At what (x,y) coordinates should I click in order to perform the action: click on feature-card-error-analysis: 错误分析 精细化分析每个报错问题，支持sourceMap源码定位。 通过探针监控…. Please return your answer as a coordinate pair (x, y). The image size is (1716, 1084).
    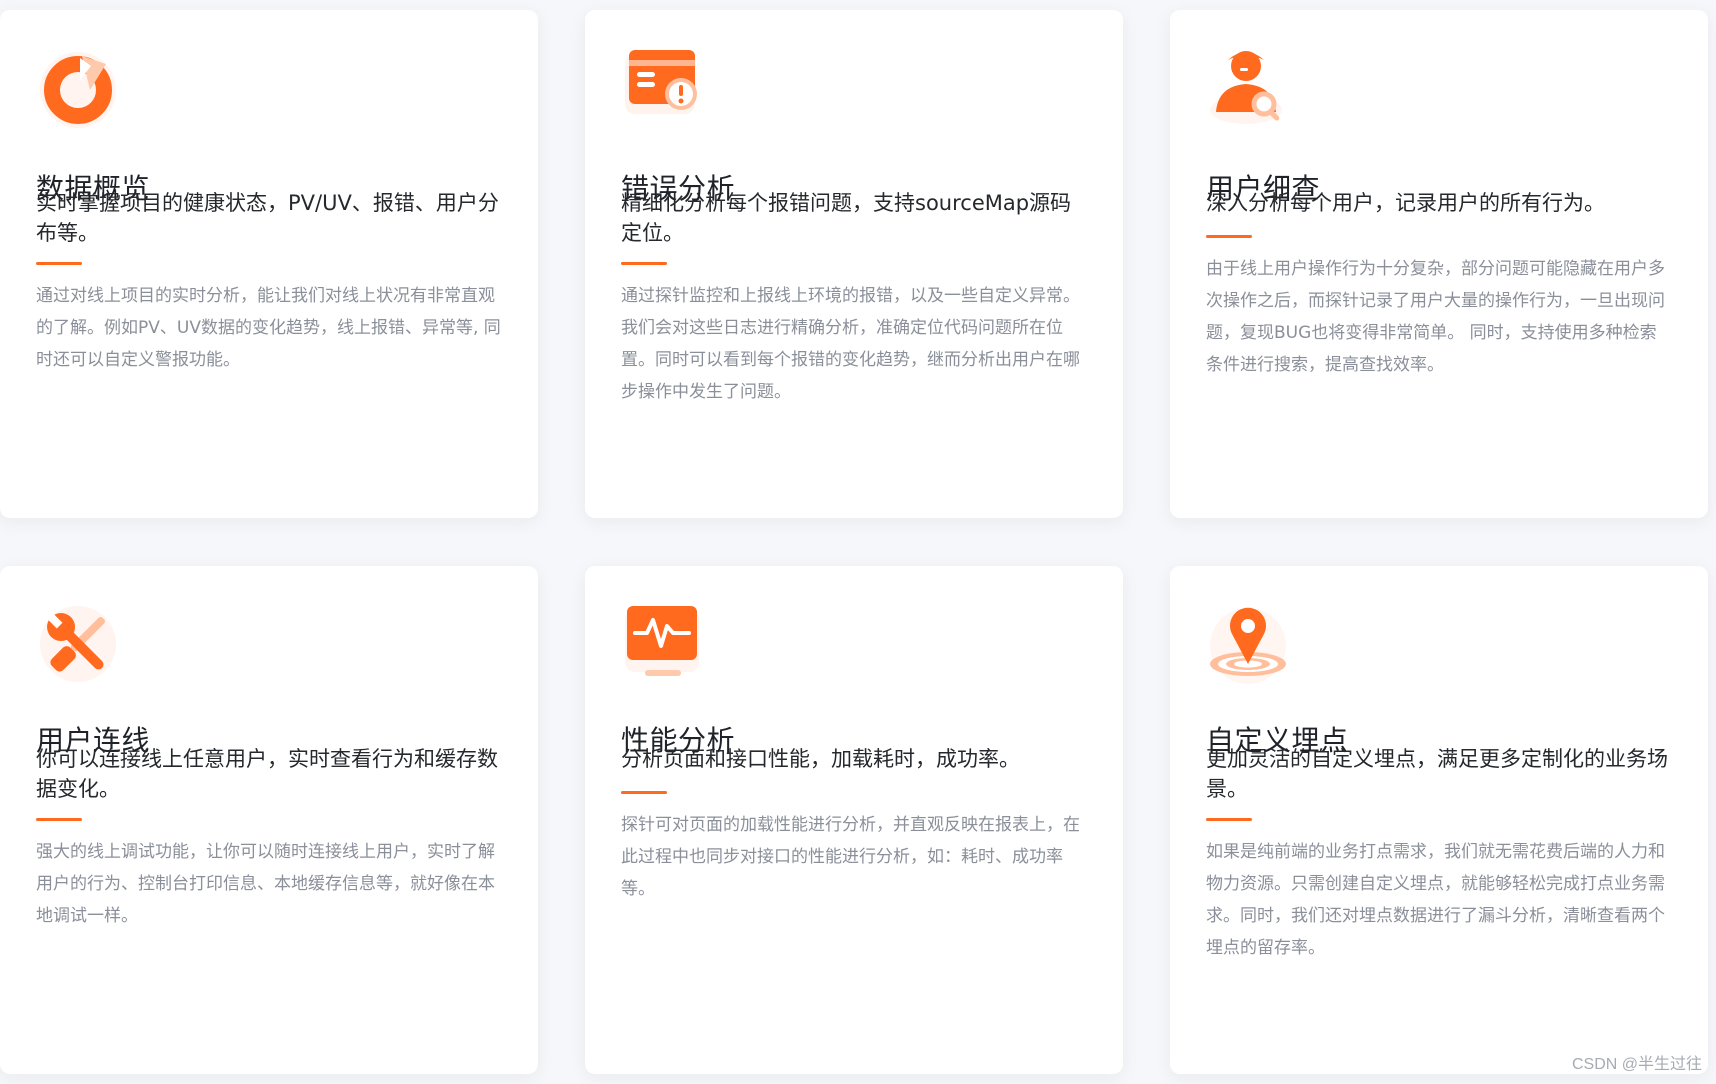
    Looking at the image, I should click on (854, 264).